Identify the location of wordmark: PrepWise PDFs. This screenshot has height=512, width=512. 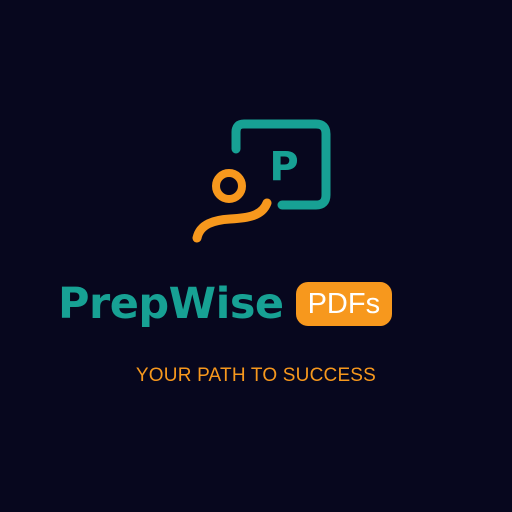
(225, 304).